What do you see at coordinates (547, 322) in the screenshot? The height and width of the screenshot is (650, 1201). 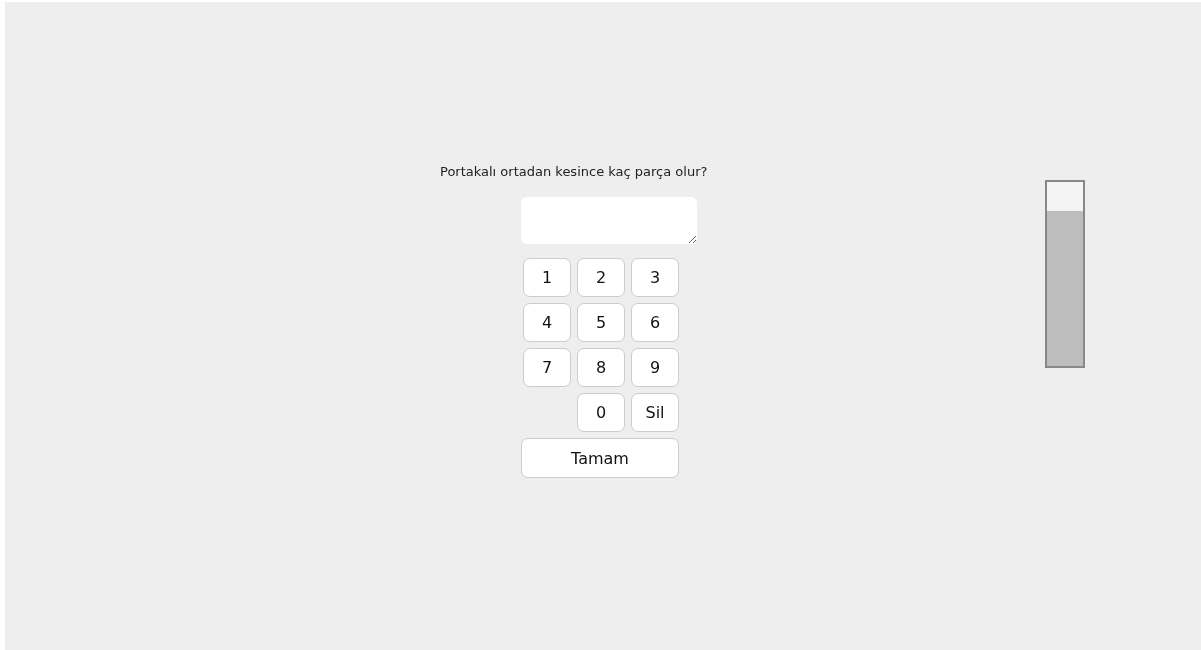 I see `keypad-key: 4` at bounding box center [547, 322].